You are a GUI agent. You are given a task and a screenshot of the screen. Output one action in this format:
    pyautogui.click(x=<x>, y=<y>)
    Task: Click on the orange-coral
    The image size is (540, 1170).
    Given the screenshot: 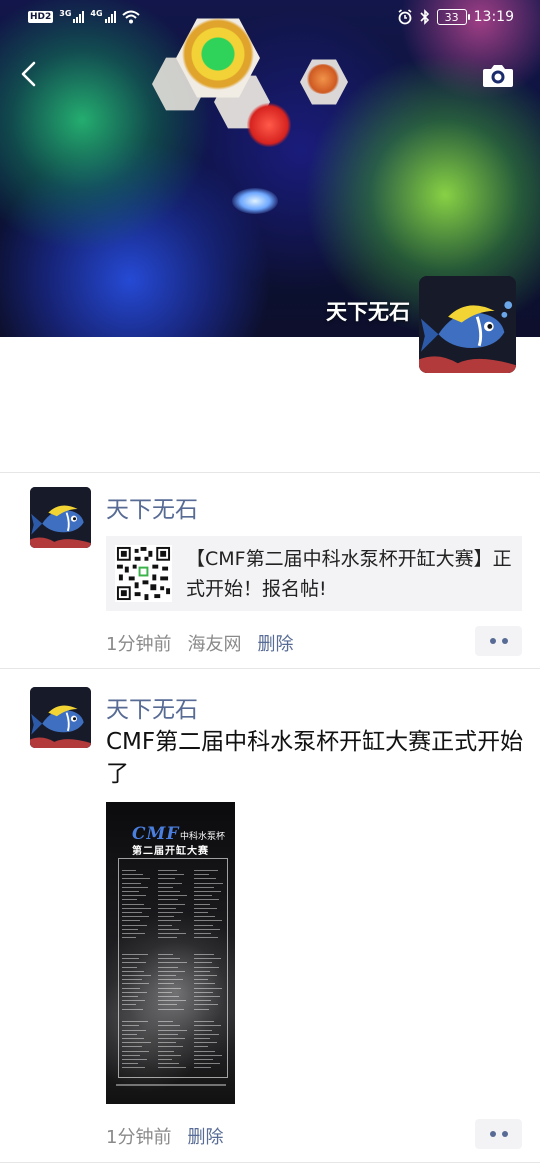 What is the action you would take?
    pyautogui.click(x=323, y=79)
    